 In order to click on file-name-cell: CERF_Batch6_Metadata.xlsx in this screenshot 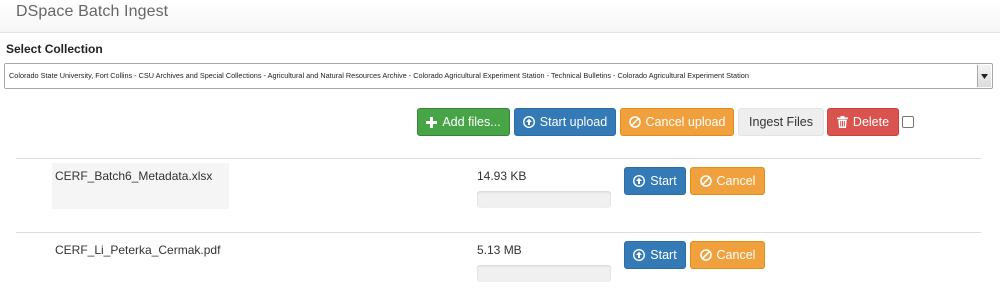, I will do `click(140, 186)`.